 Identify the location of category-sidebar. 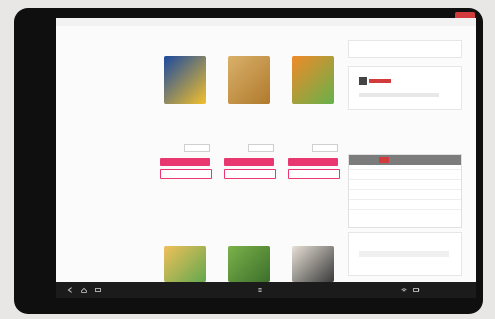
(121, 164).